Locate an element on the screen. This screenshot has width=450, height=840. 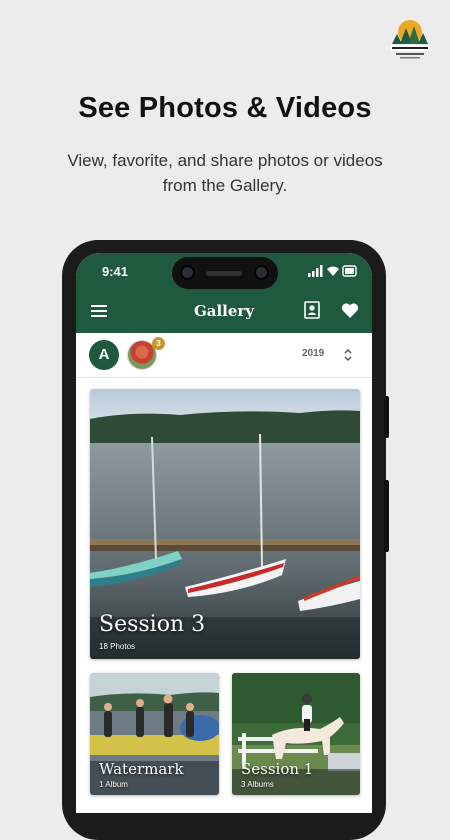
front-camera-left is located at coordinates (187, 272).